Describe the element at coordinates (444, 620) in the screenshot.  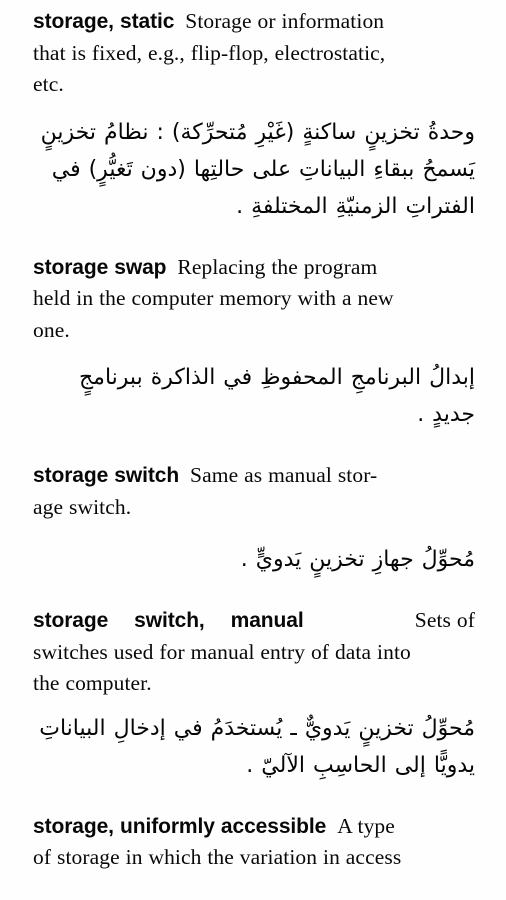
I see `definition-line: Sets of` at that location.